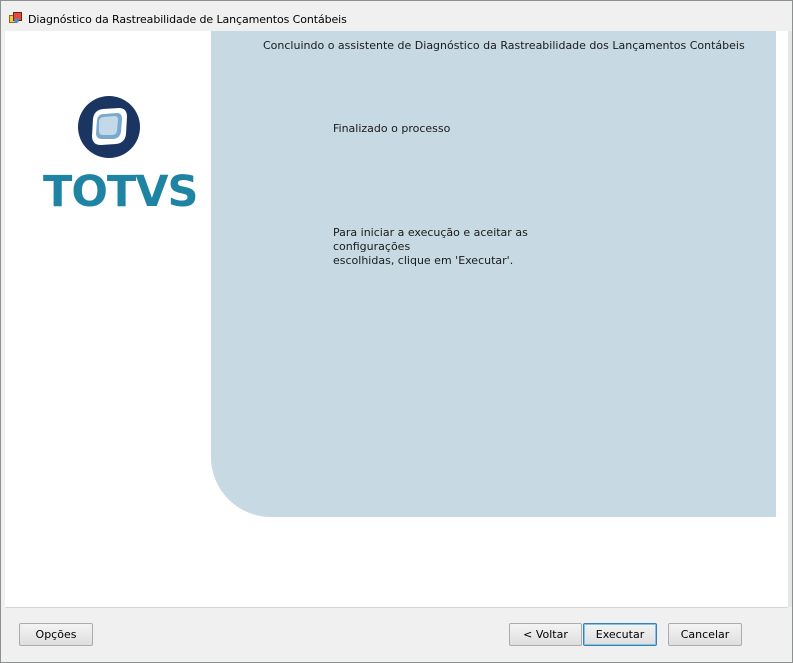 The image size is (793, 663). Describe the element at coordinates (705, 634) in the screenshot. I see `cancel-button: Cancelar` at that location.